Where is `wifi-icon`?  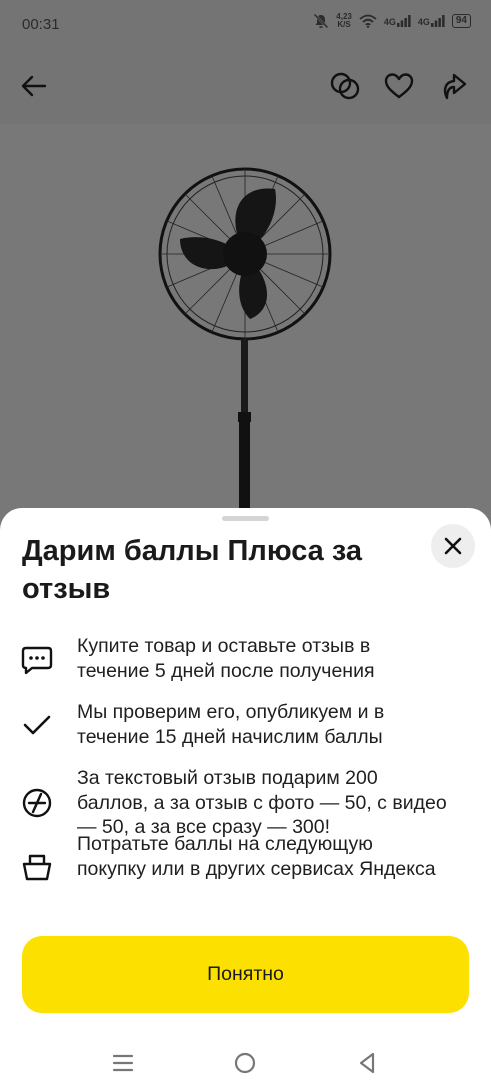
wifi-icon is located at coordinates (368, 21).